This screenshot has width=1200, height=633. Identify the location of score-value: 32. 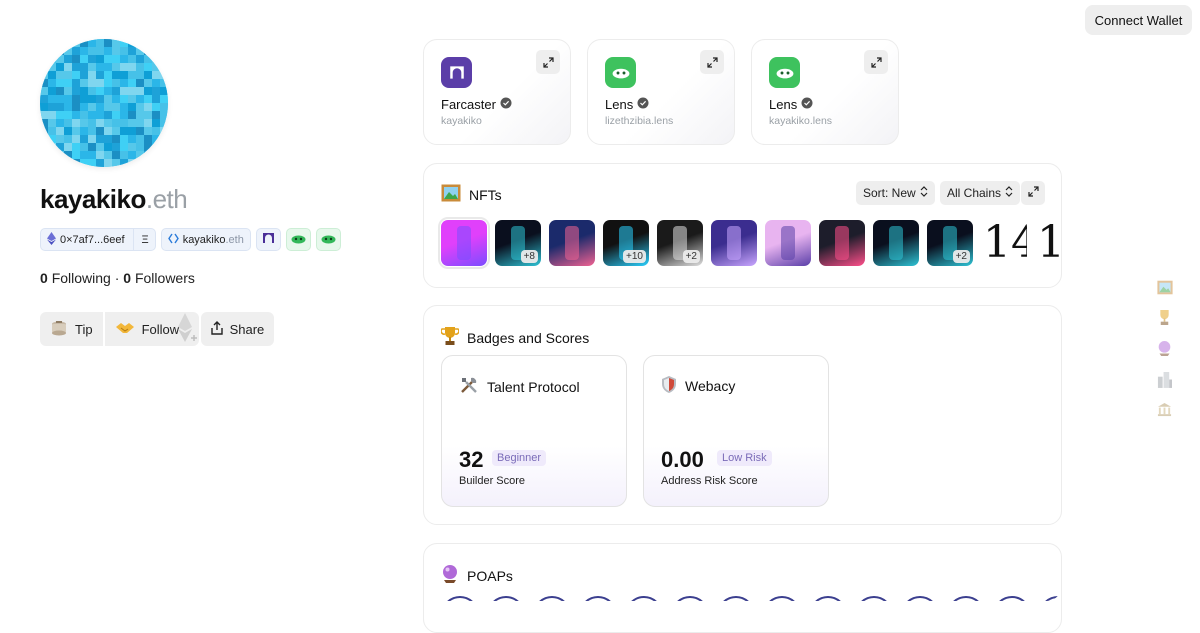
(471, 459).